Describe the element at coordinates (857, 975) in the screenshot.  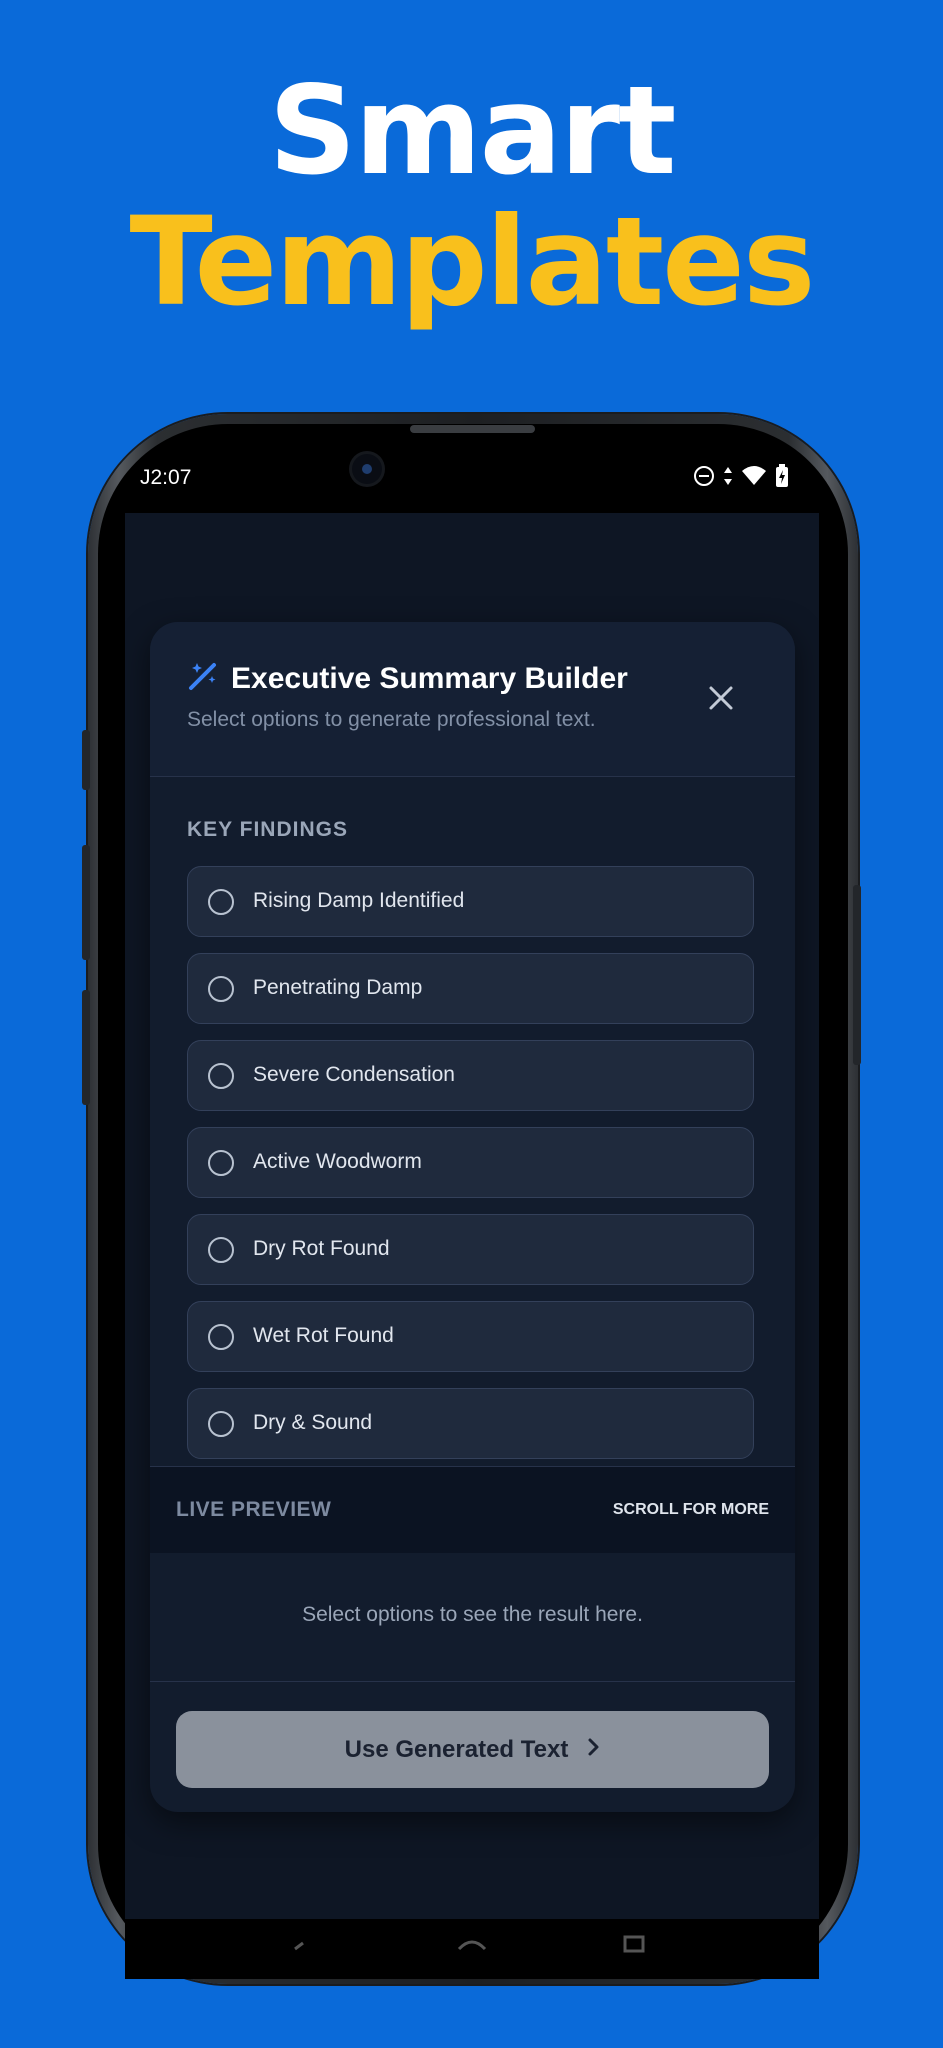
I see `side-button-right` at that location.